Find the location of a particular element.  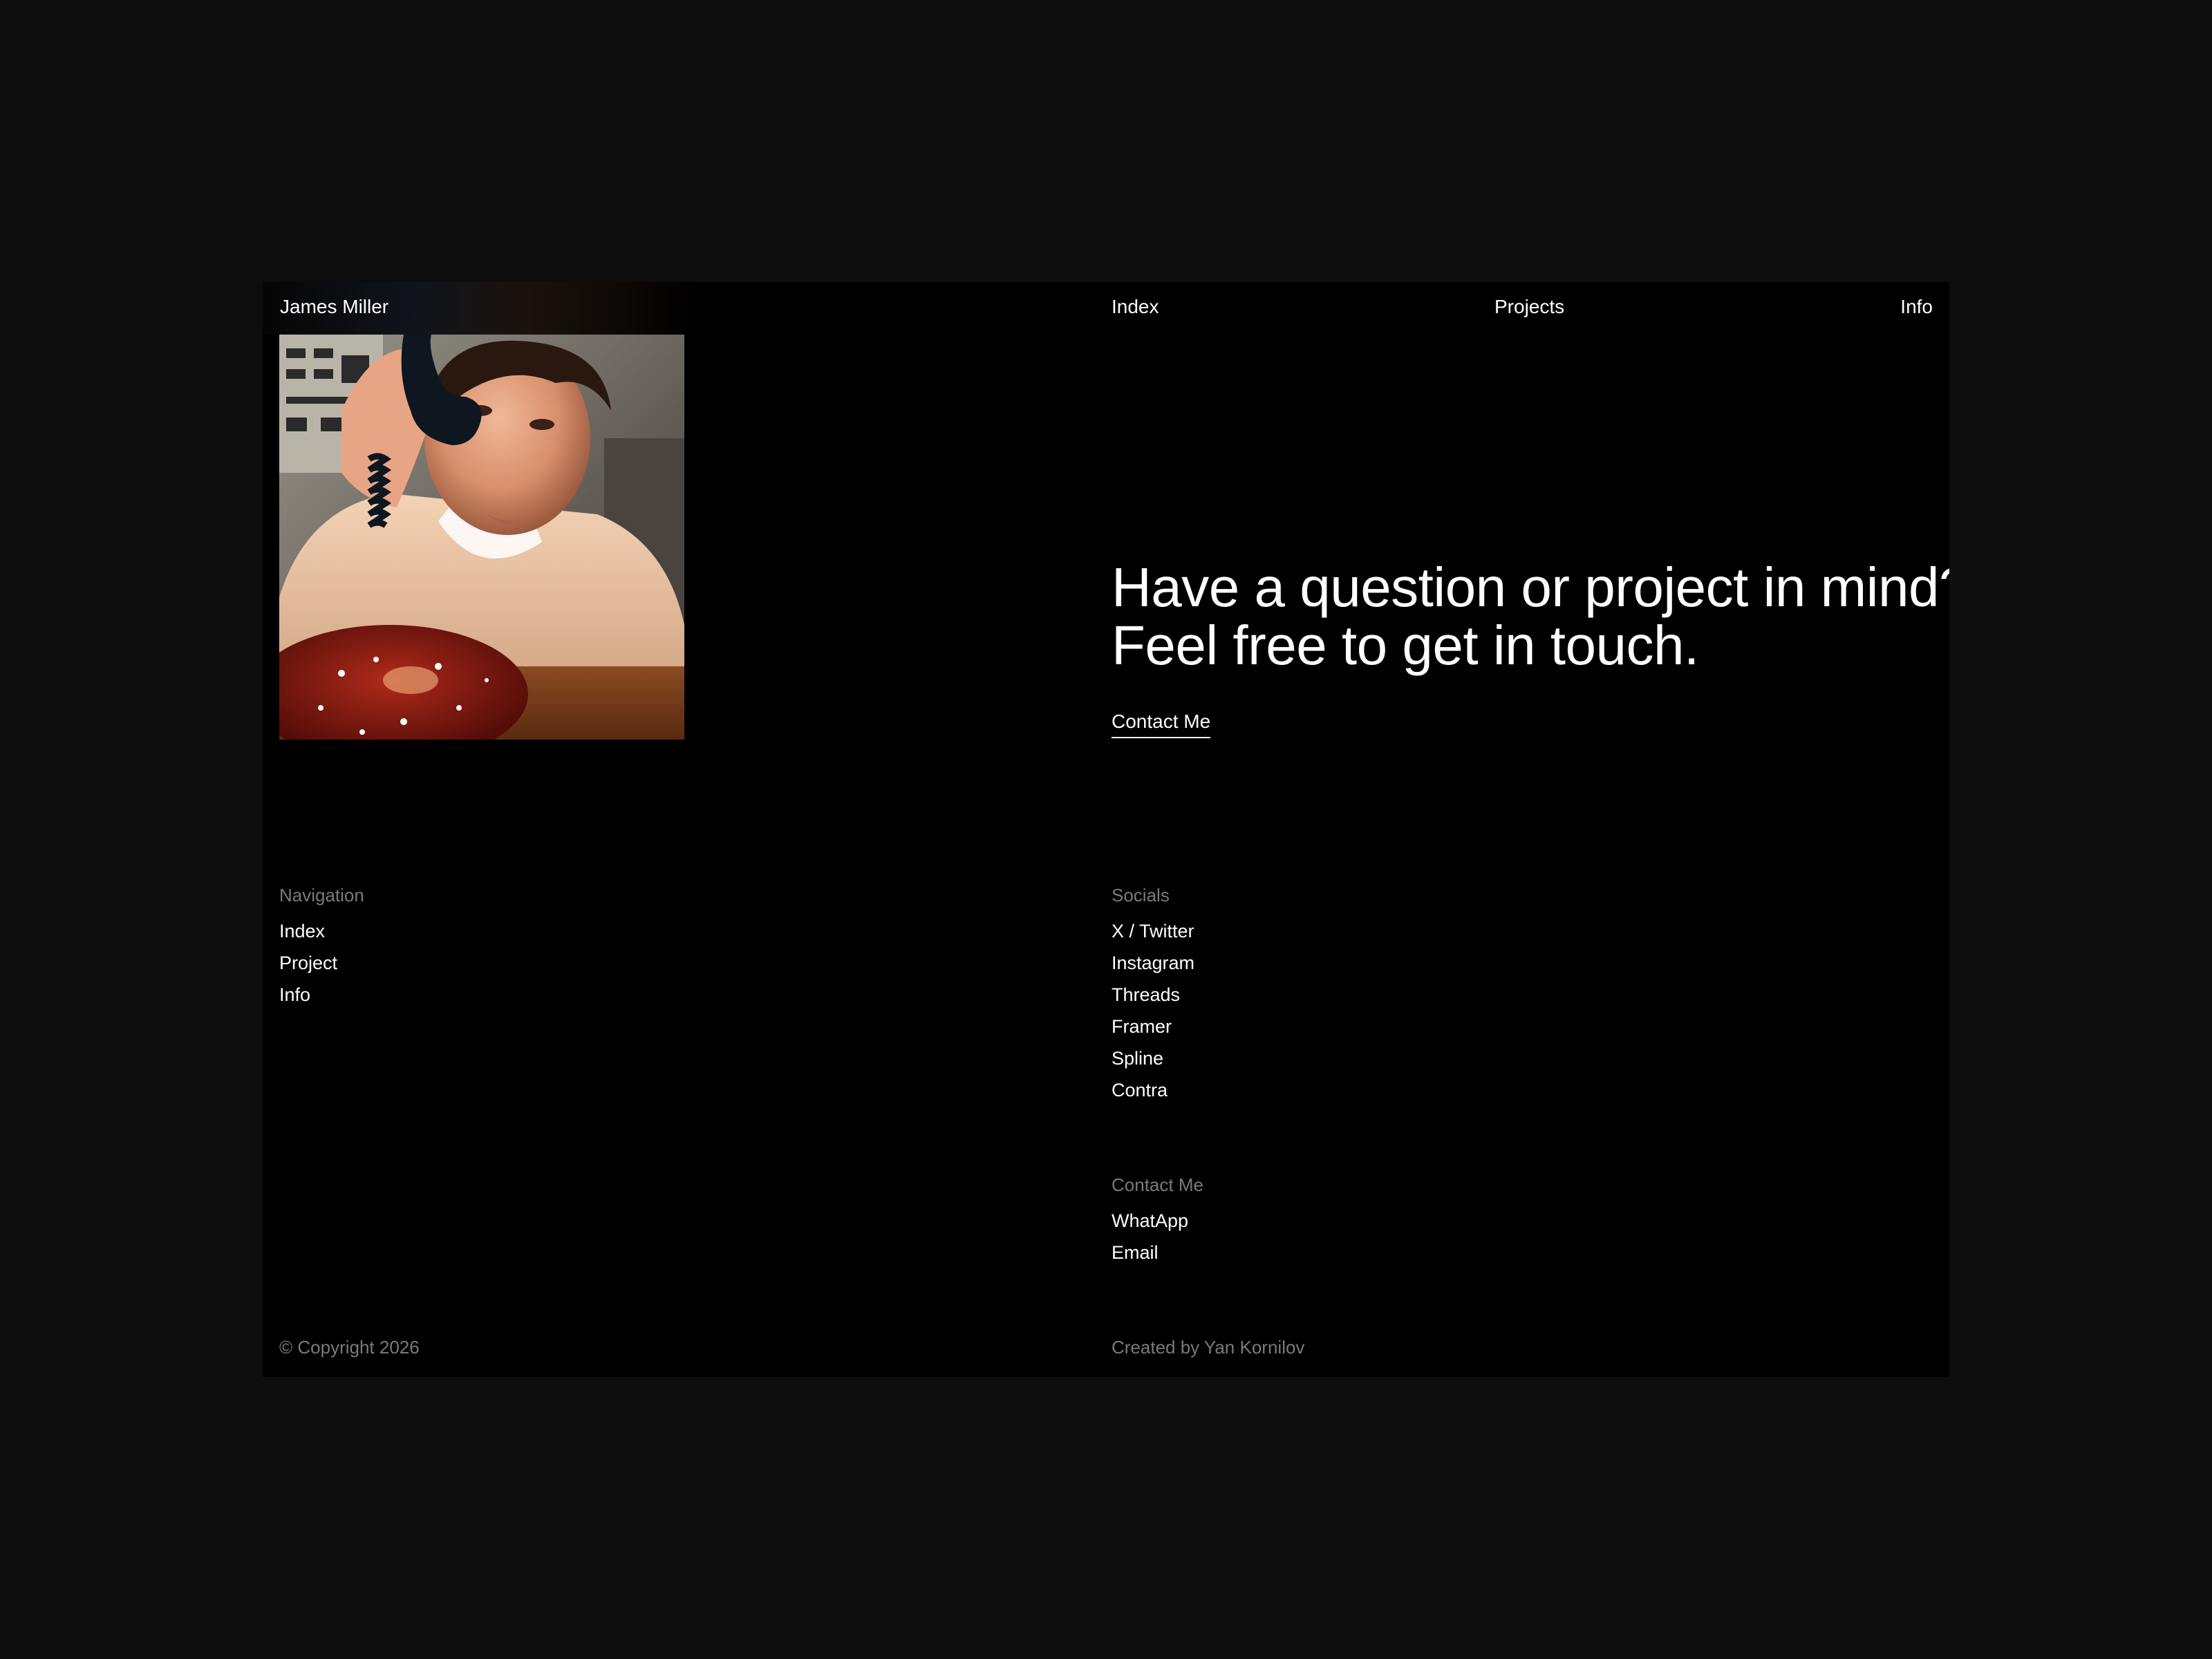

social-link-spline: Spline is located at coordinates (1153, 1058).